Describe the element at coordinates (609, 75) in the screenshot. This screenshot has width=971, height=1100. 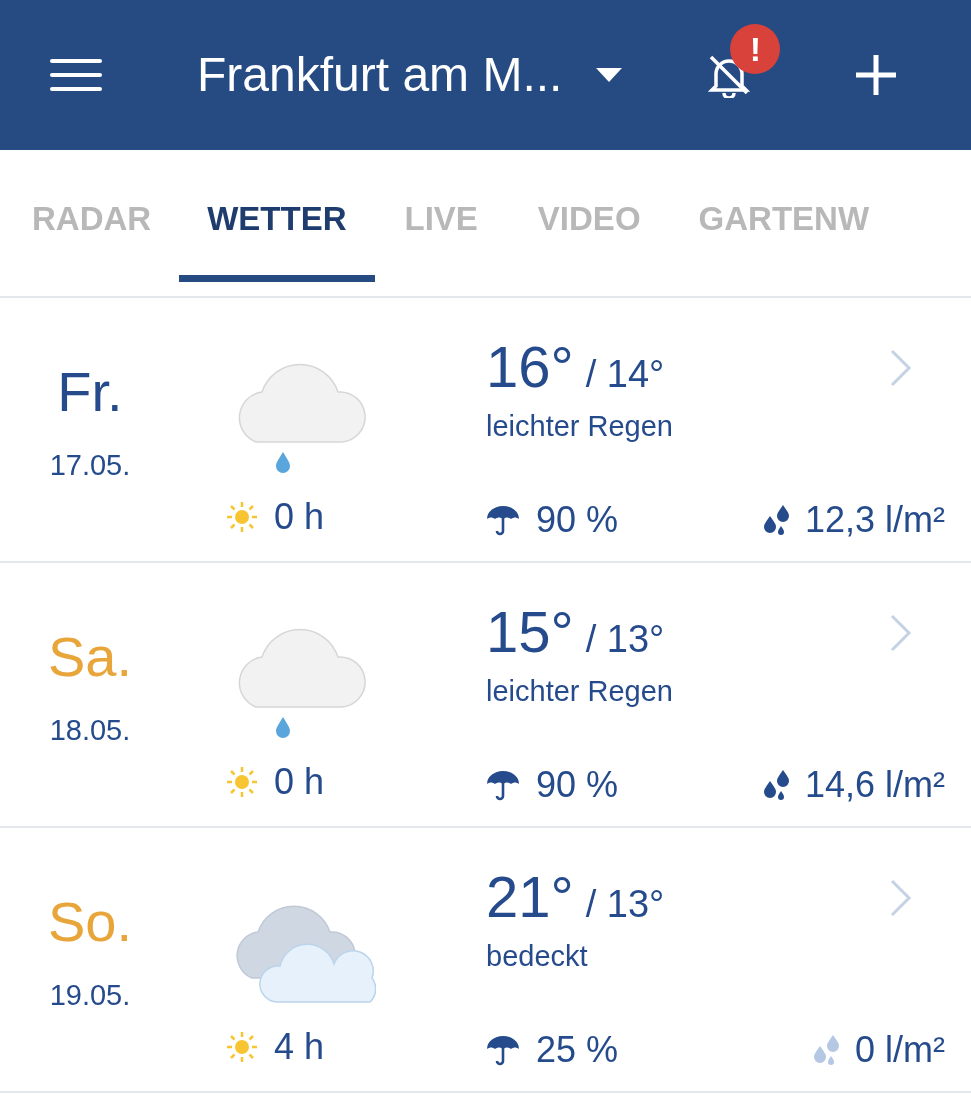
I see `dropdown-icon` at that location.